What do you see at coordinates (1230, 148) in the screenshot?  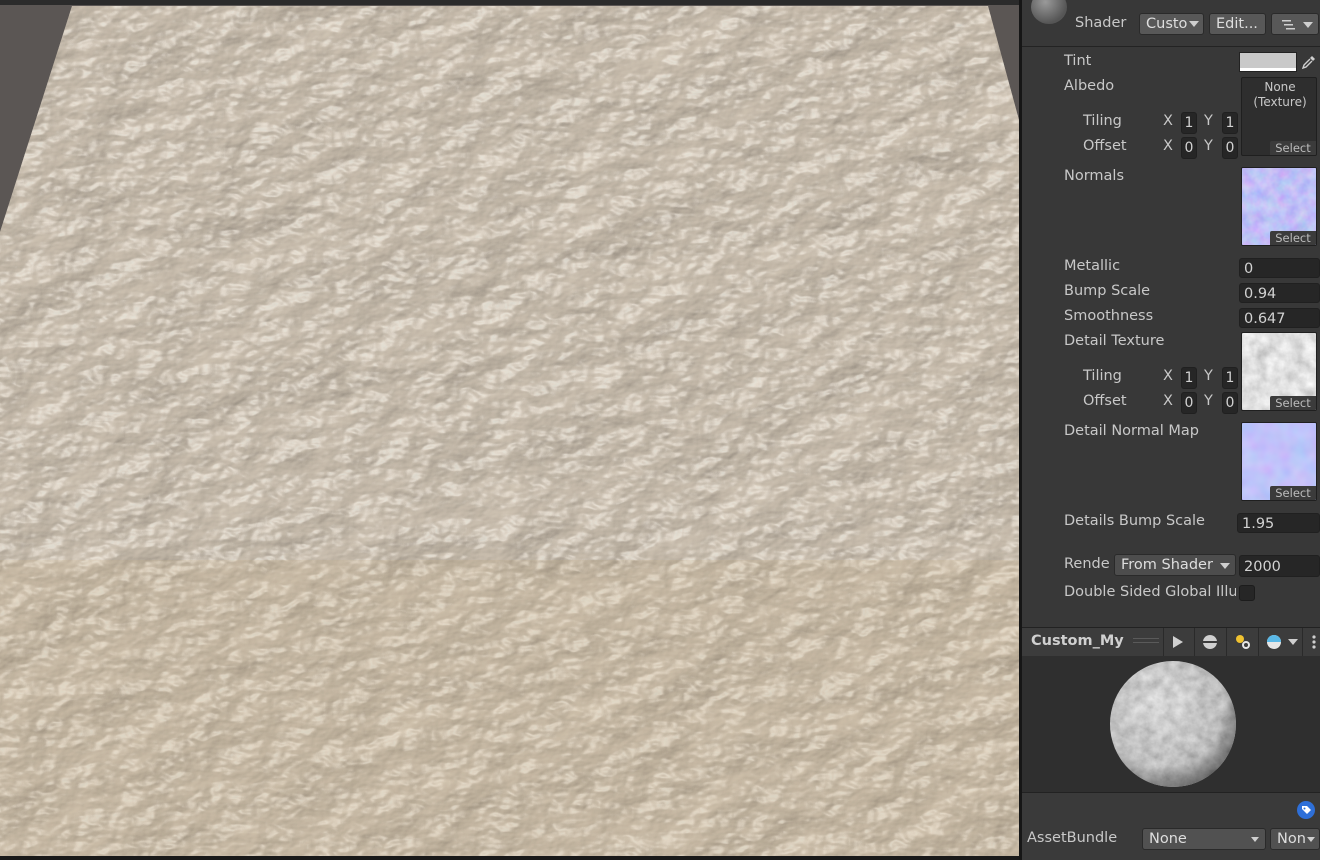 I see `albedo-offset-y-field: 0` at bounding box center [1230, 148].